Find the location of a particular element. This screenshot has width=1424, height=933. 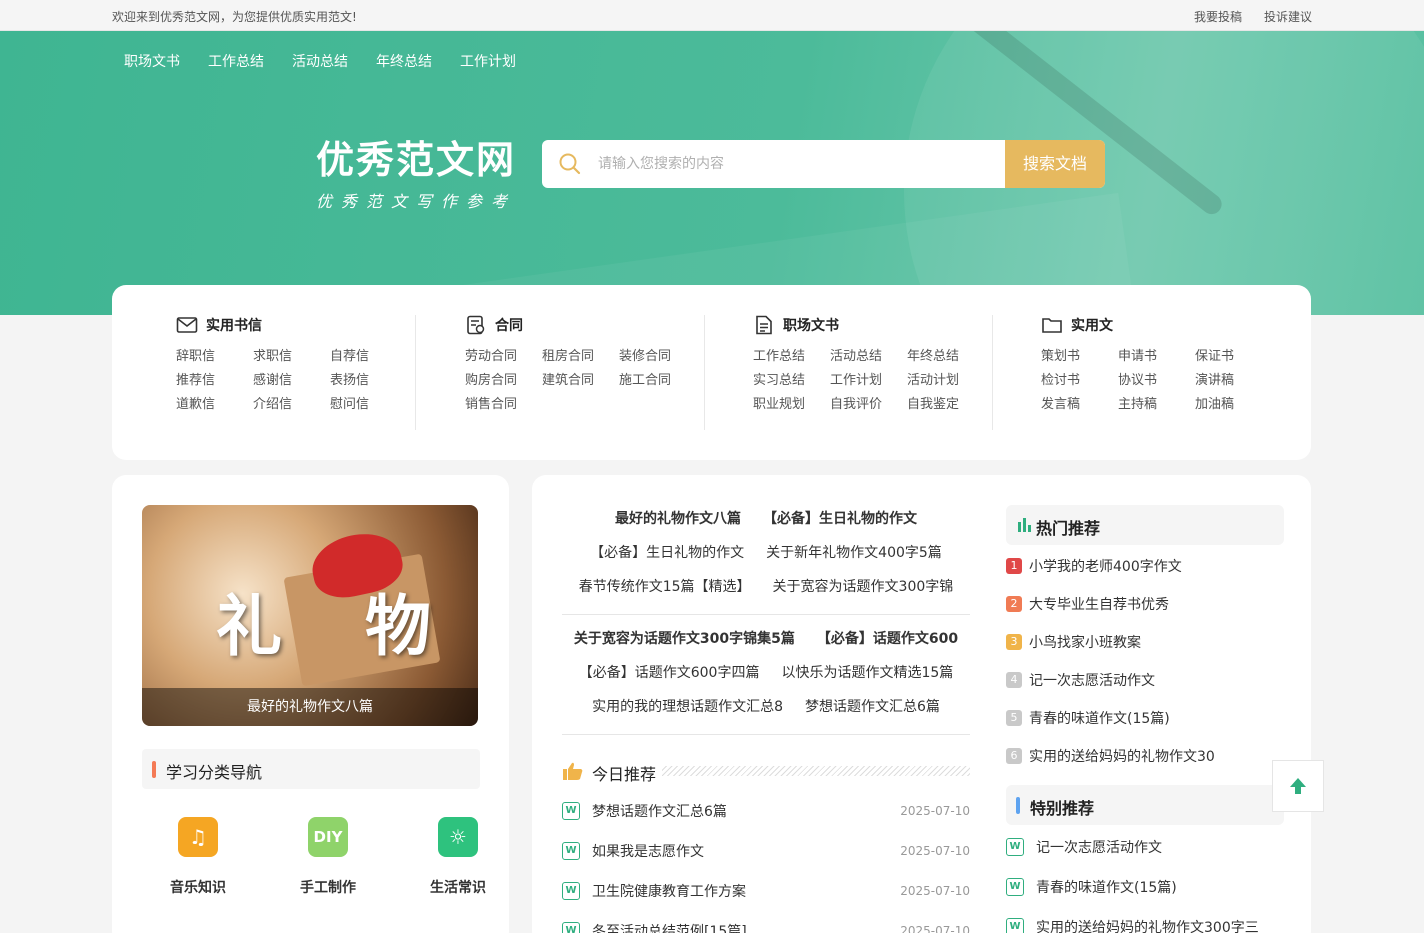

category-links: 辞职信 求职信 自荐信 推荐信 感谢信 表扬信 道歉信 介绍信 慰问信 is located at coordinates (288, 381).